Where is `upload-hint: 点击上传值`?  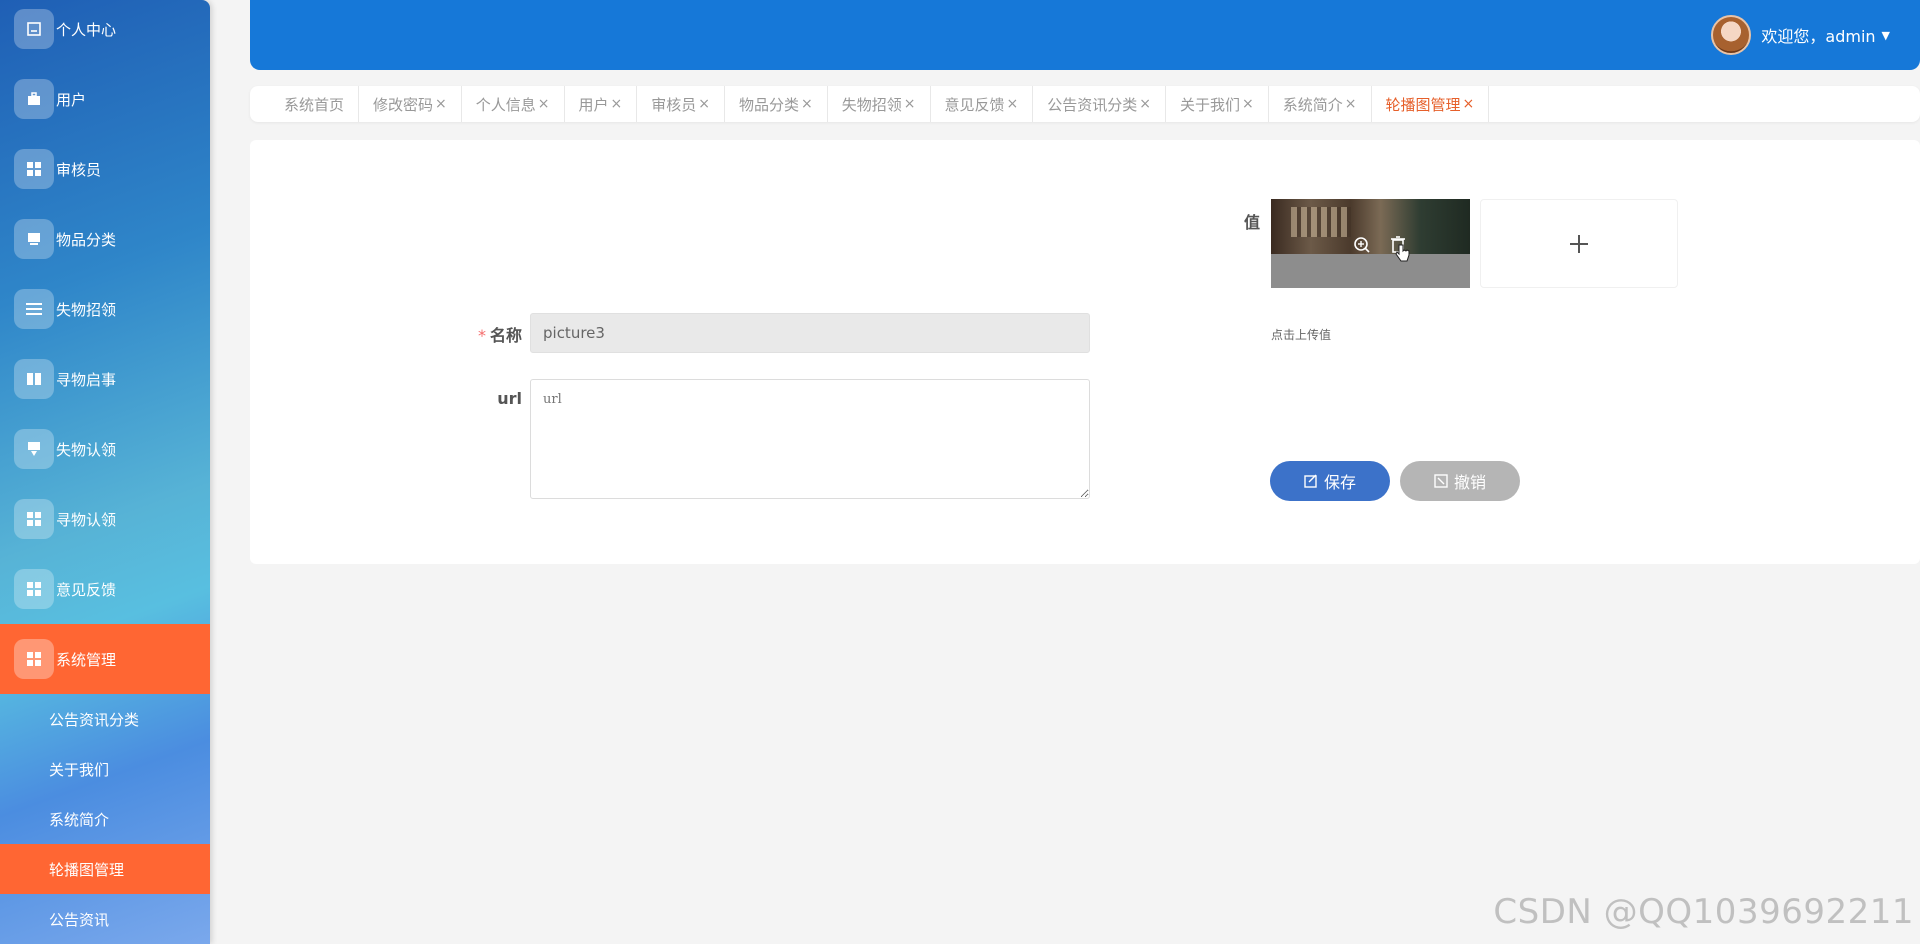
upload-hint: 点击上传值 is located at coordinates (1301, 335).